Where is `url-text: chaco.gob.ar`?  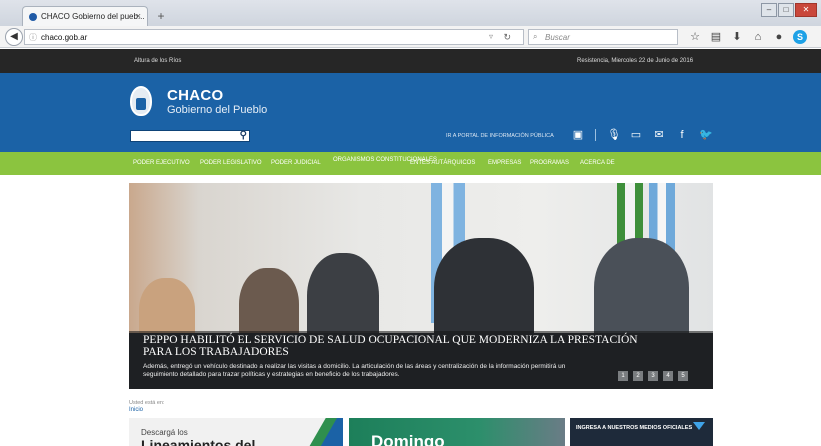
url-text: chaco.gob.ar is located at coordinates (64, 37).